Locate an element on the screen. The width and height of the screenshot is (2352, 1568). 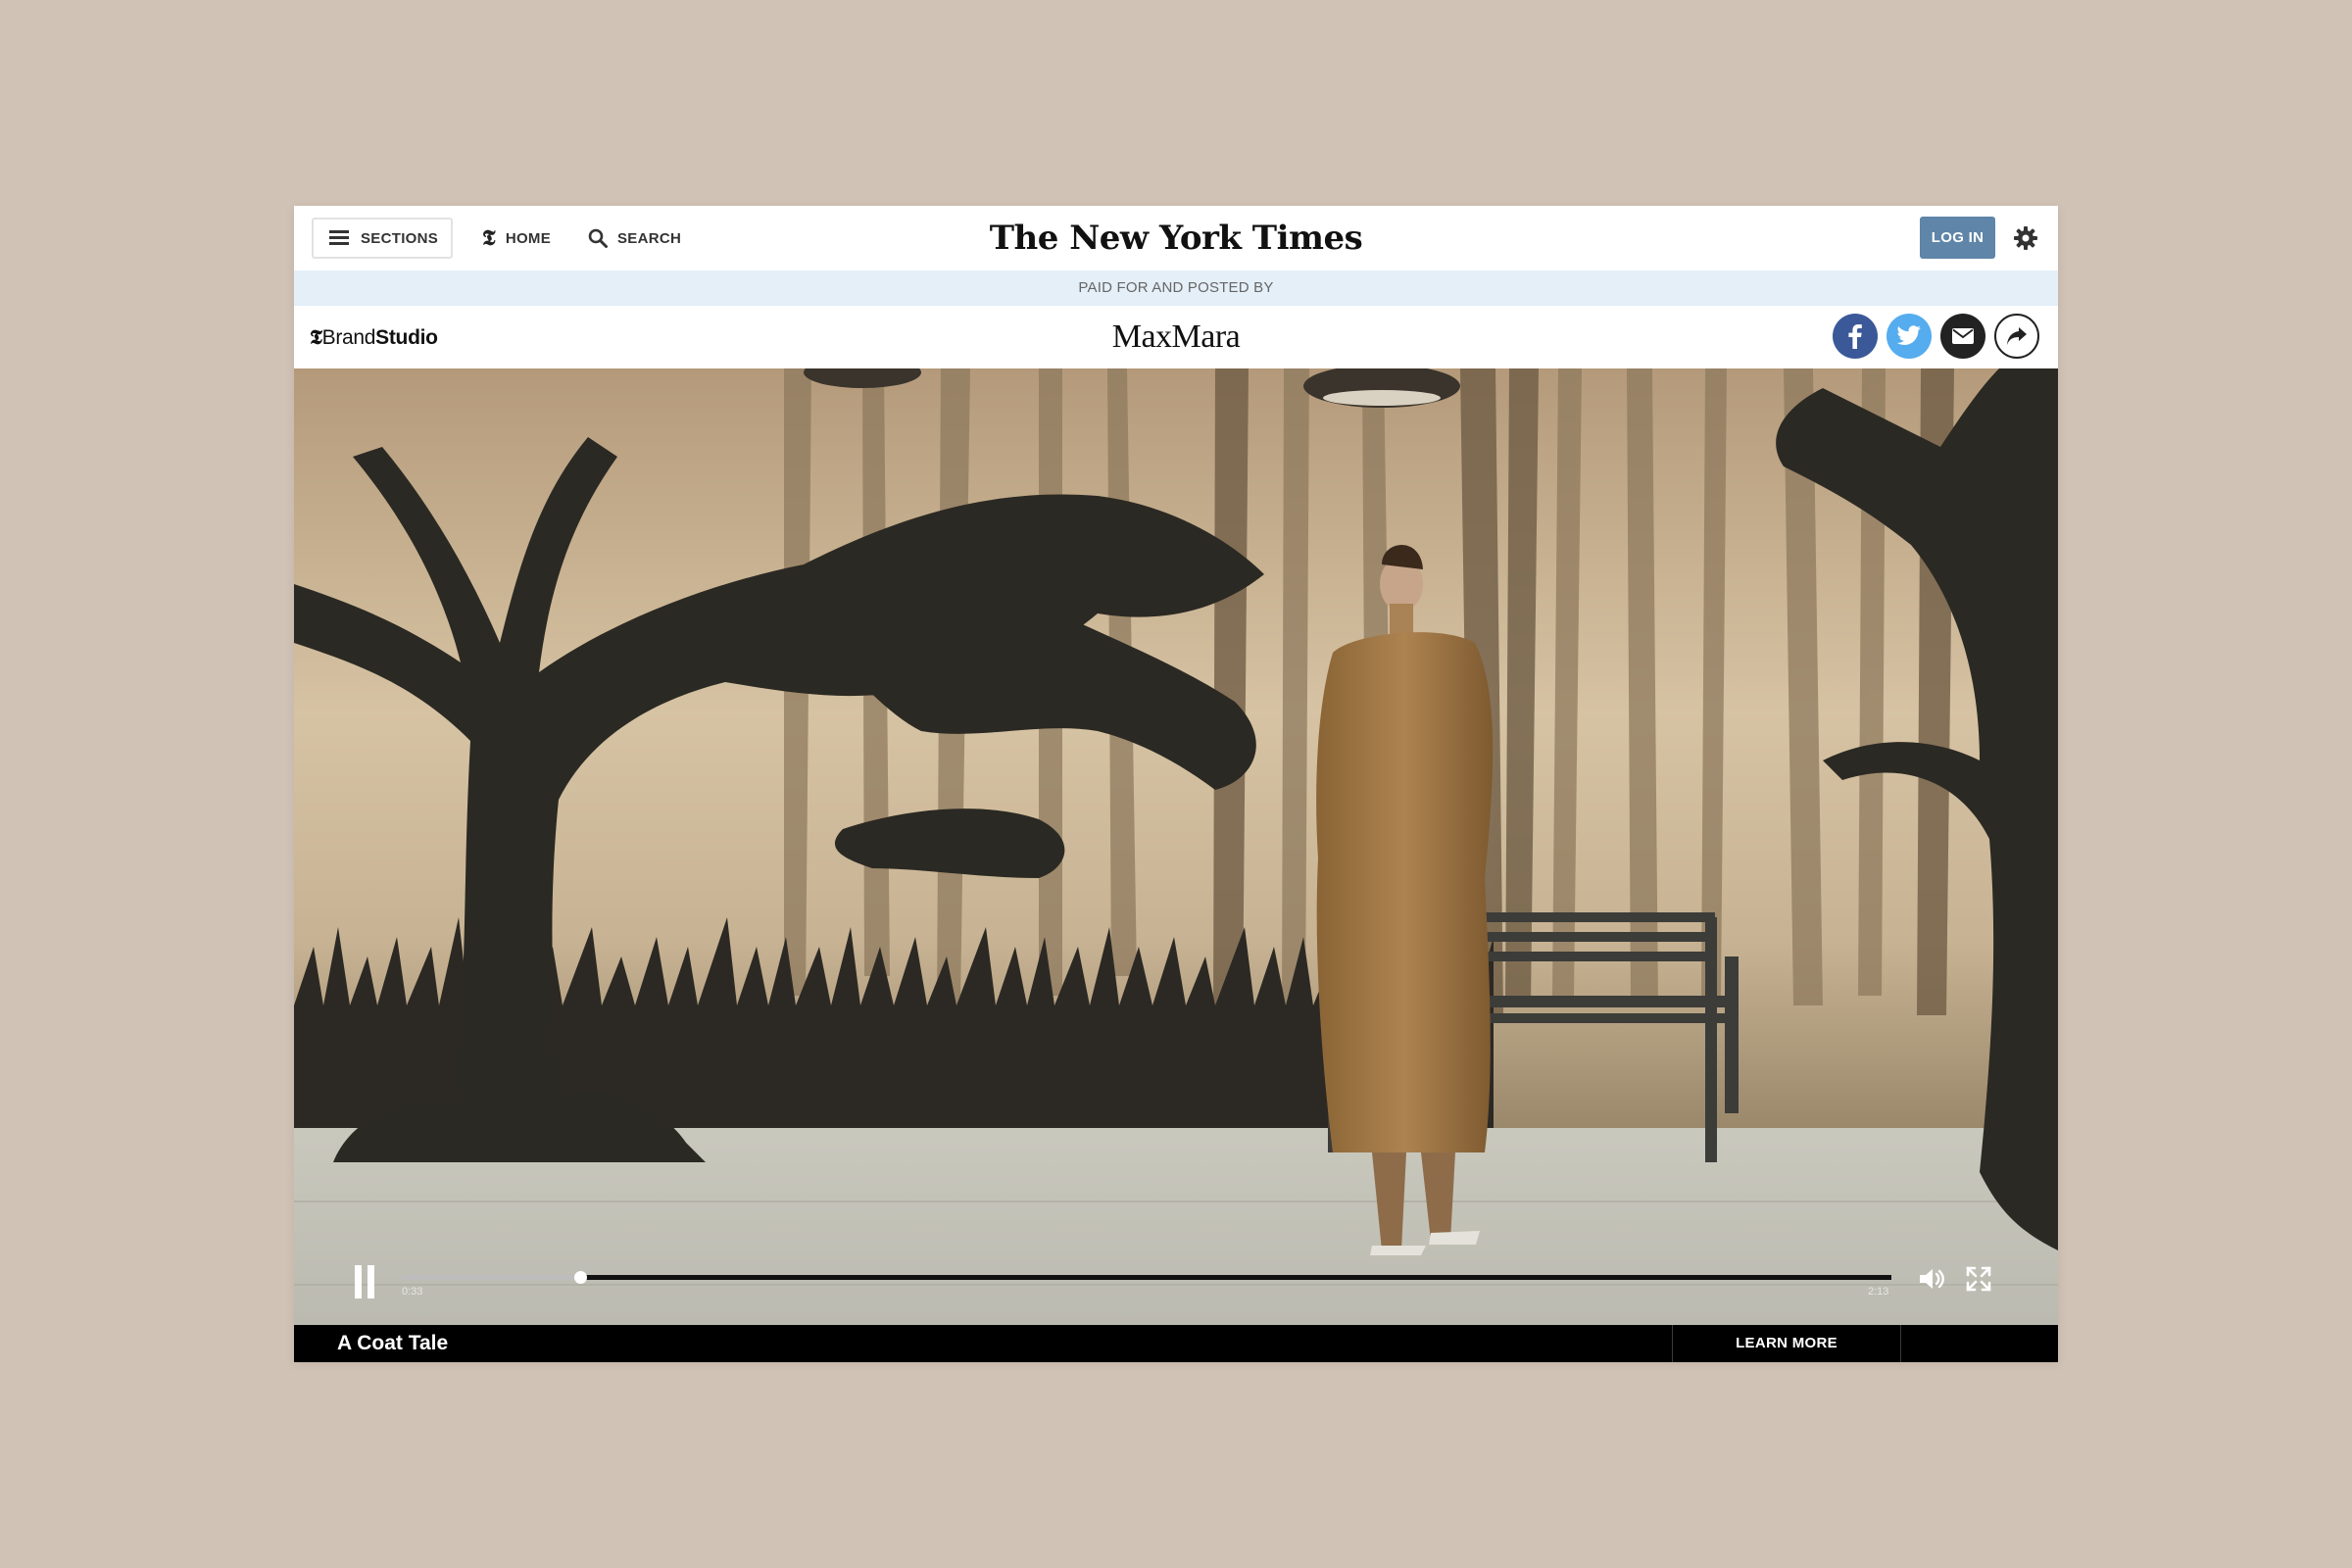
sections-button: SECTIONS is located at coordinates (382, 238).